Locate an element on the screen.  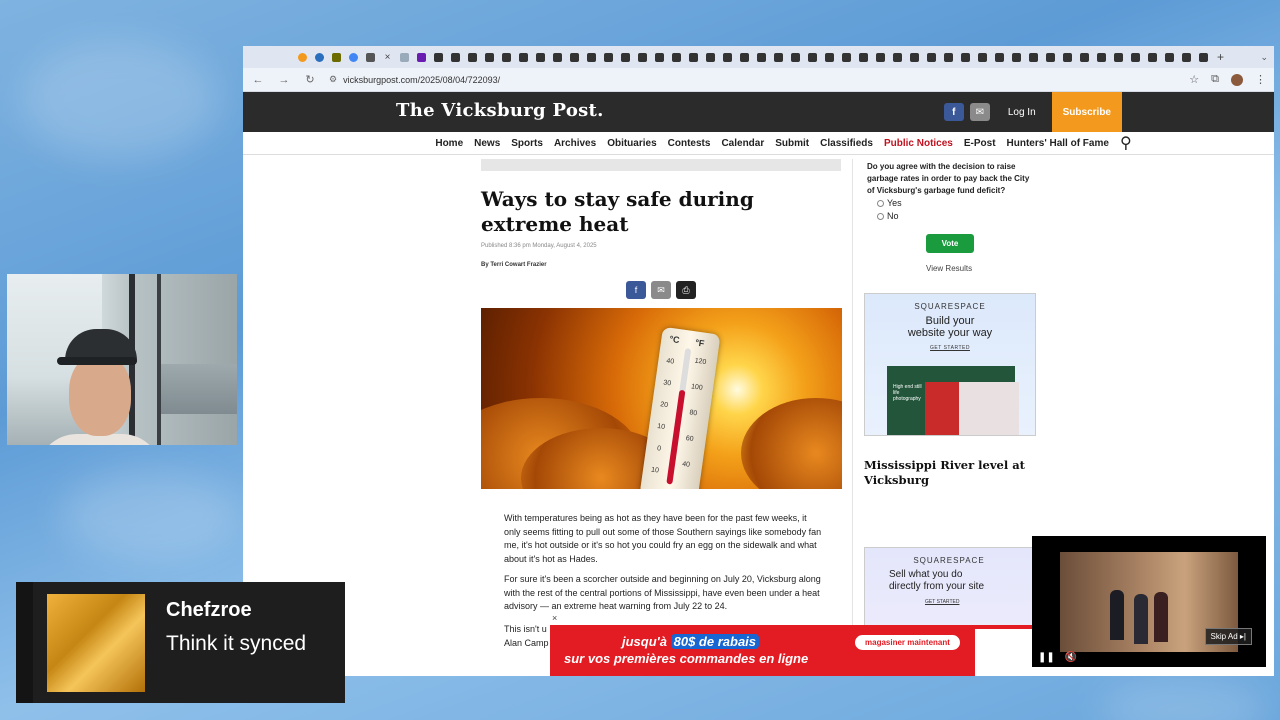
active-tab-close-icon: × is located at coordinates (387, 57).